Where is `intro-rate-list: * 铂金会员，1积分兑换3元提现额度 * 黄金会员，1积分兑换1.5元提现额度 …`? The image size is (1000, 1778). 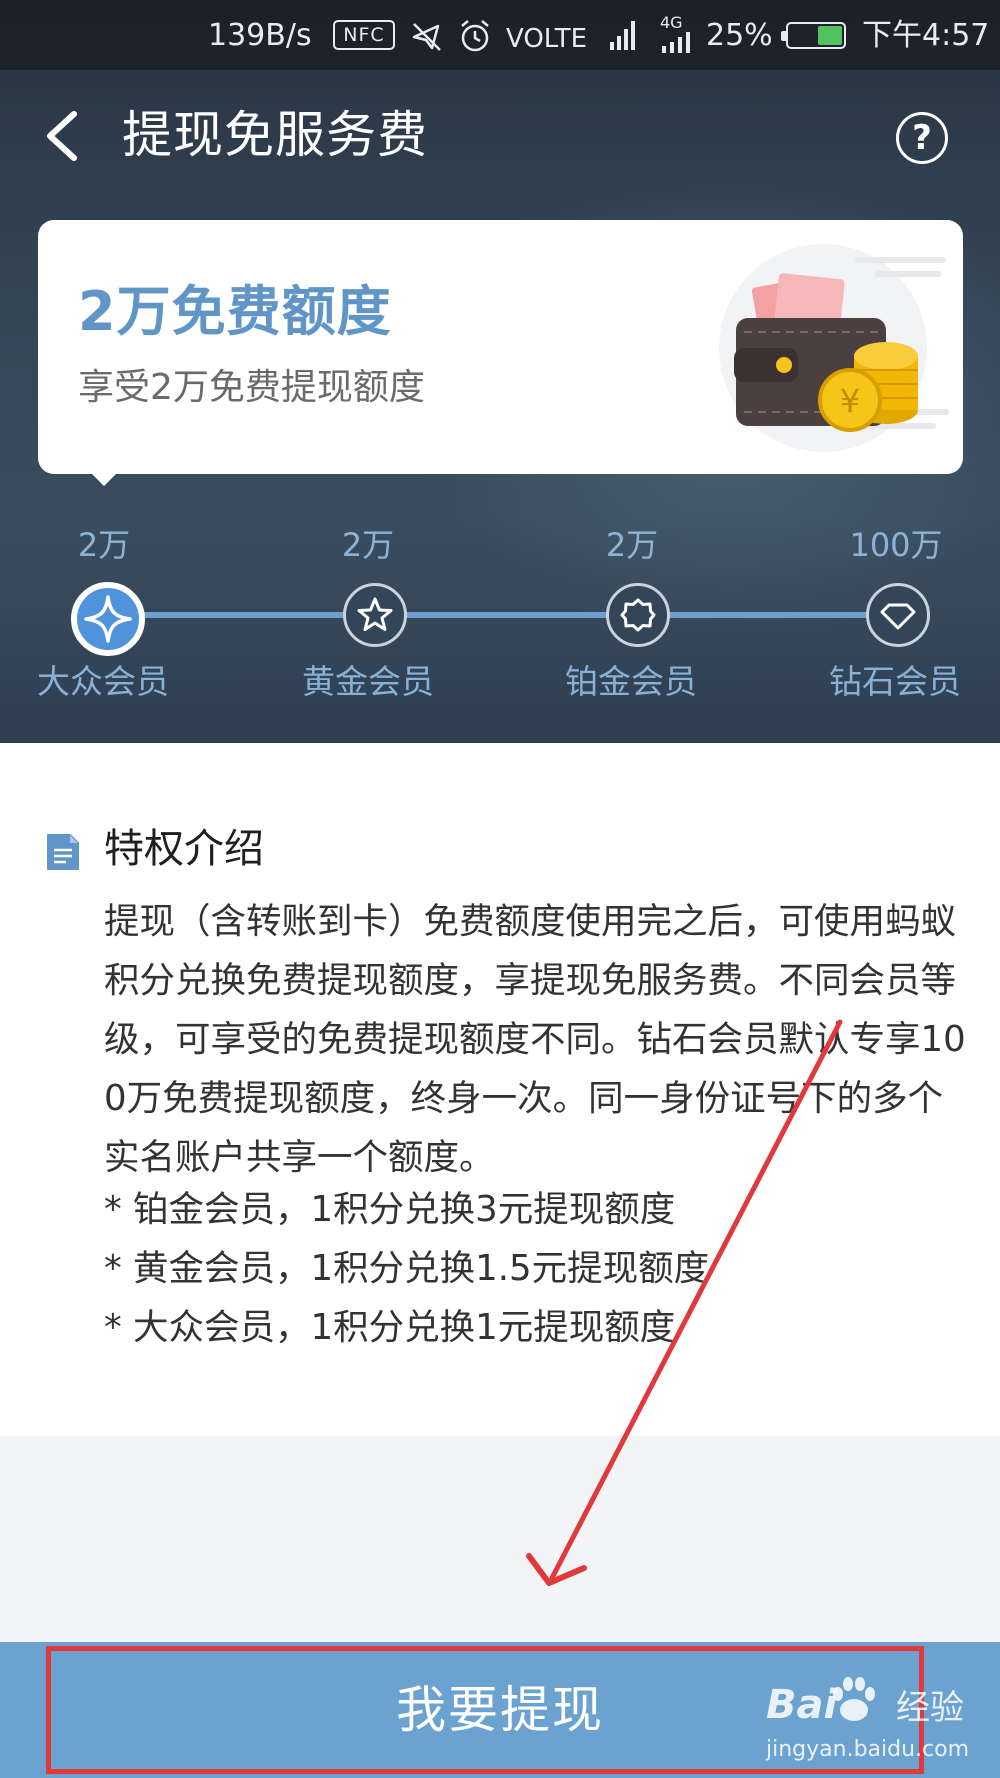
intro-rate-list: * 铂金会员，1积分兑换3元提现额度 * 黄金会员，1积分兑换1.5元提现额度 … is located at coordinates (535, 1268).